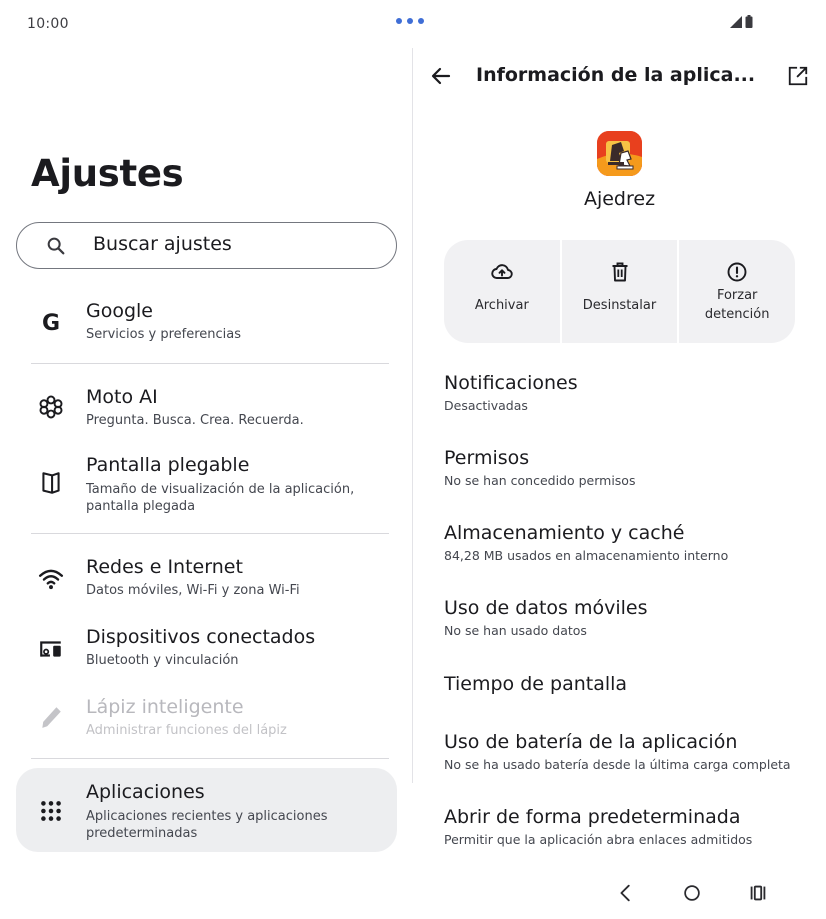  What do you see at coordinates (619, 272) in the screenshot?
I see `trash-icon` at bounding box center [619, 272].